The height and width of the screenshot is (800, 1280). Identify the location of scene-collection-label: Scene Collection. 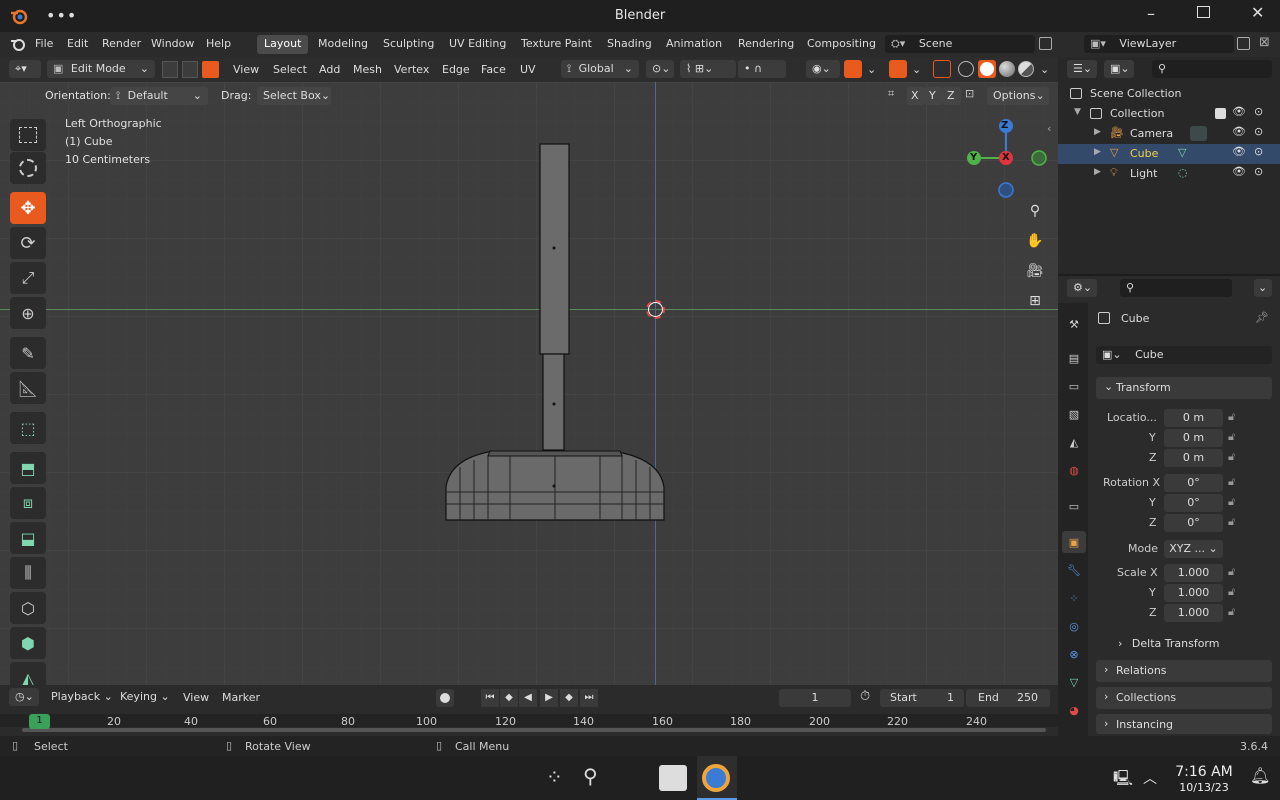
(1135, 93).